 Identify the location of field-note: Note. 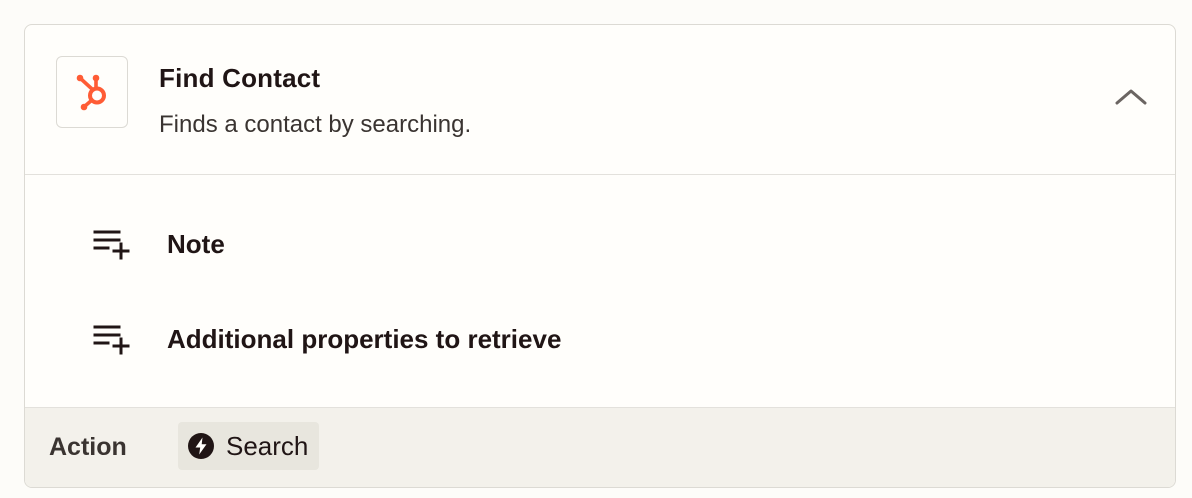
(158, 244).